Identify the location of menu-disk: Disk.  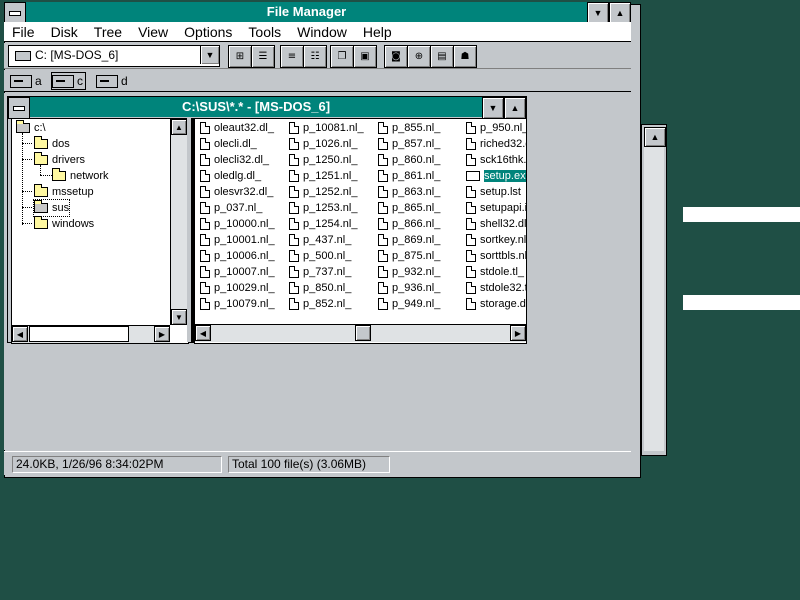
(64, 32).